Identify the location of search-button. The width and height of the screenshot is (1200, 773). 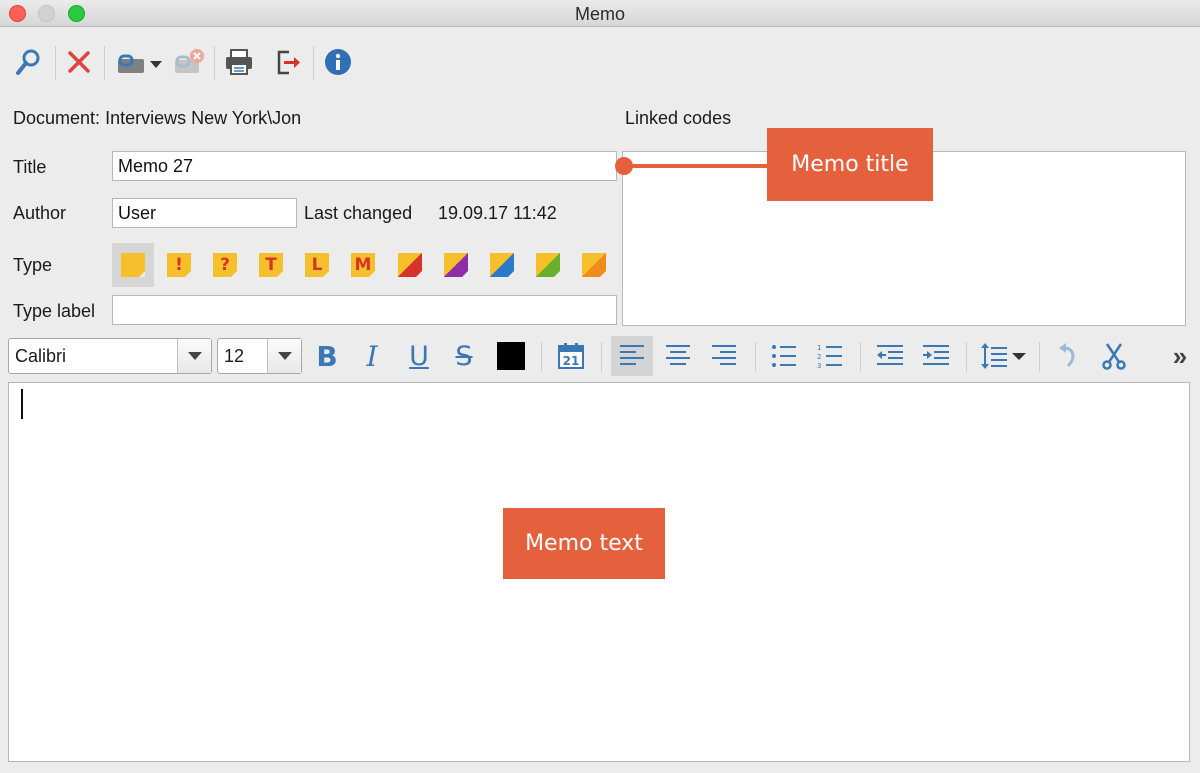
(28, 62).